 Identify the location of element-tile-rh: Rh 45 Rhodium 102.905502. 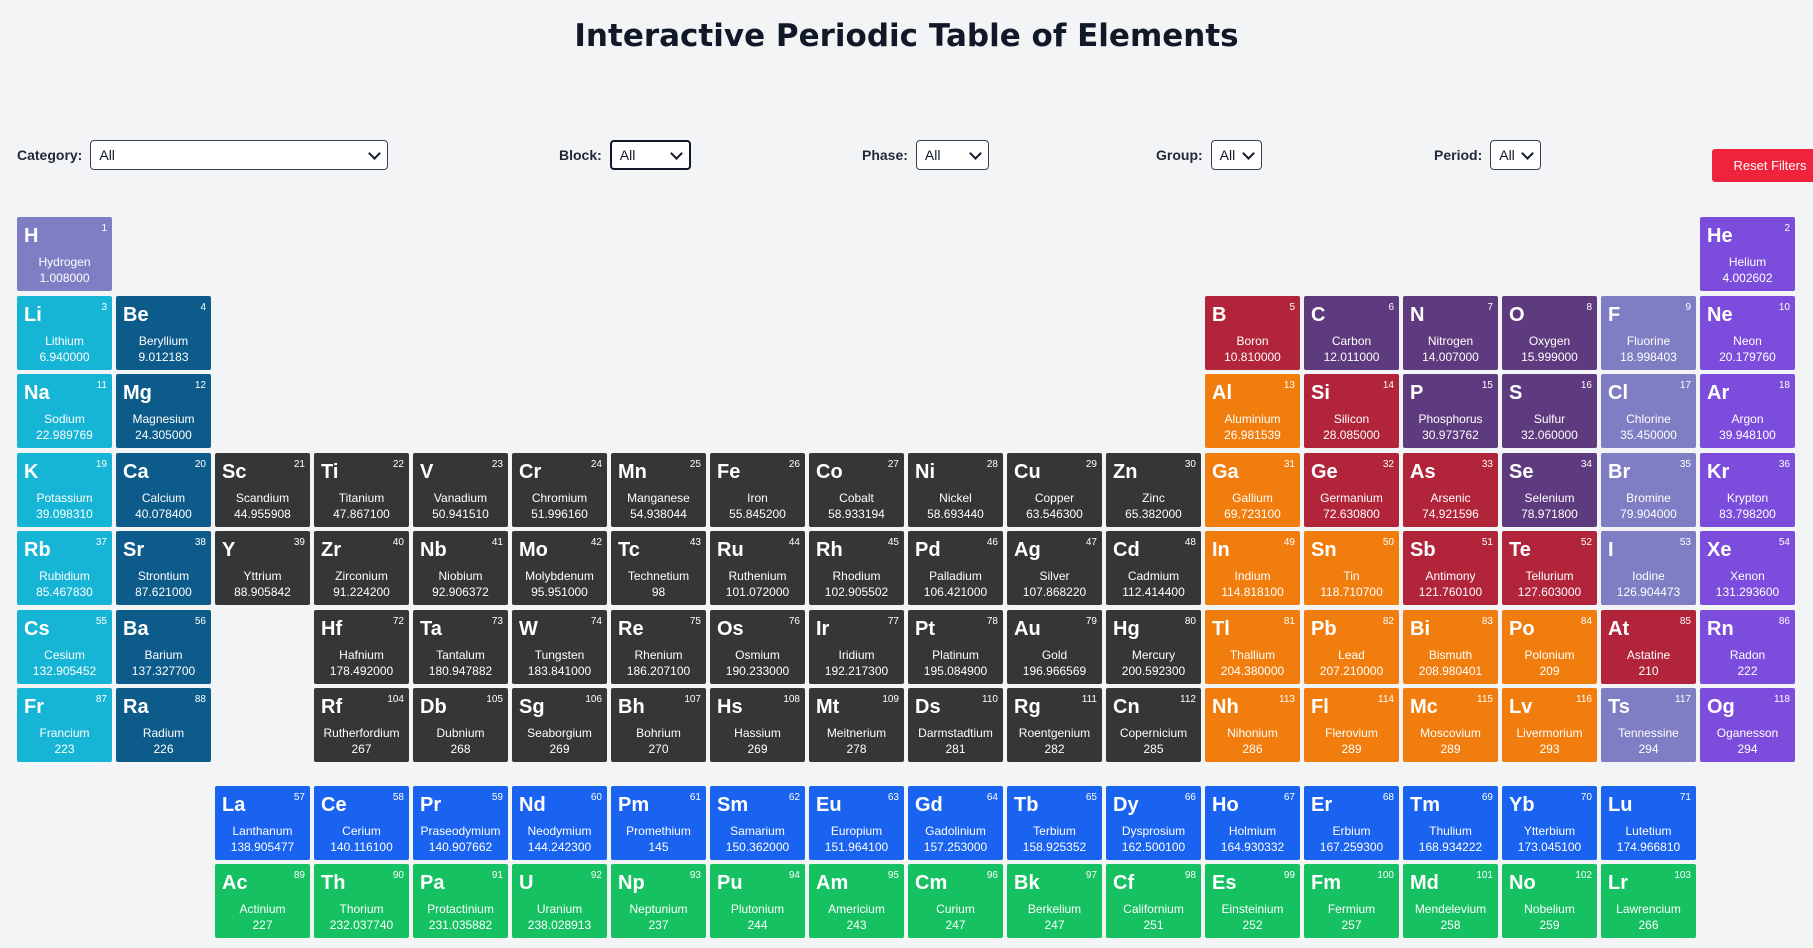
(856, 568).